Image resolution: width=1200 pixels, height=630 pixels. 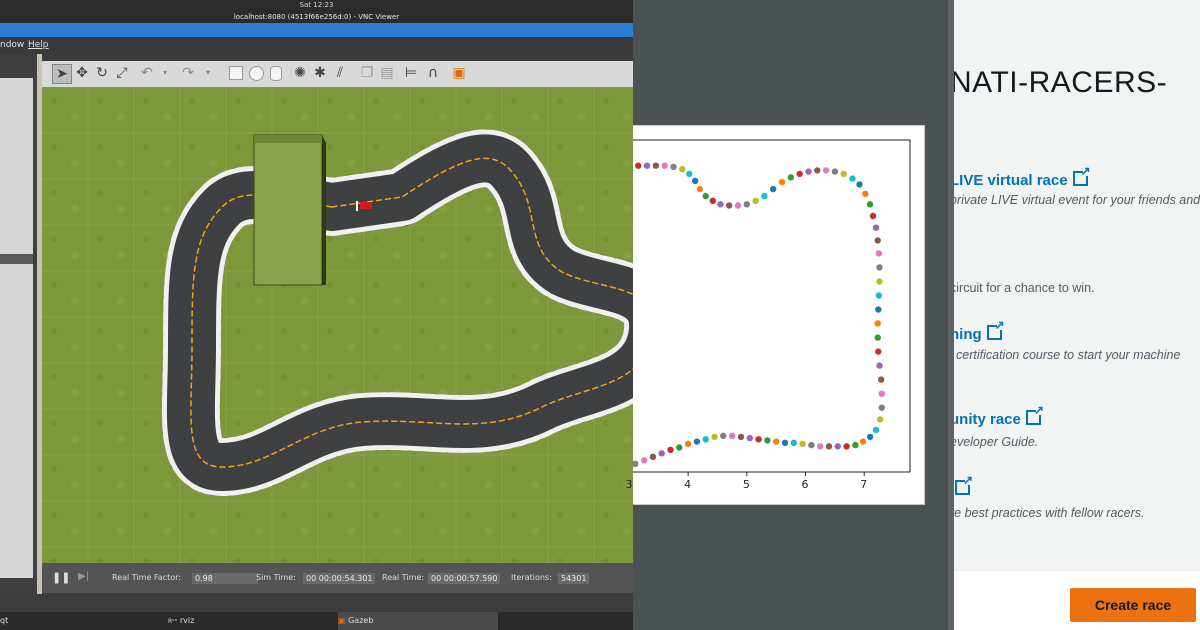 What do you see at coordinates (102, 73) in the screenshot?
I see `rotate-icon: ↻` at bounding box center [102, 73].